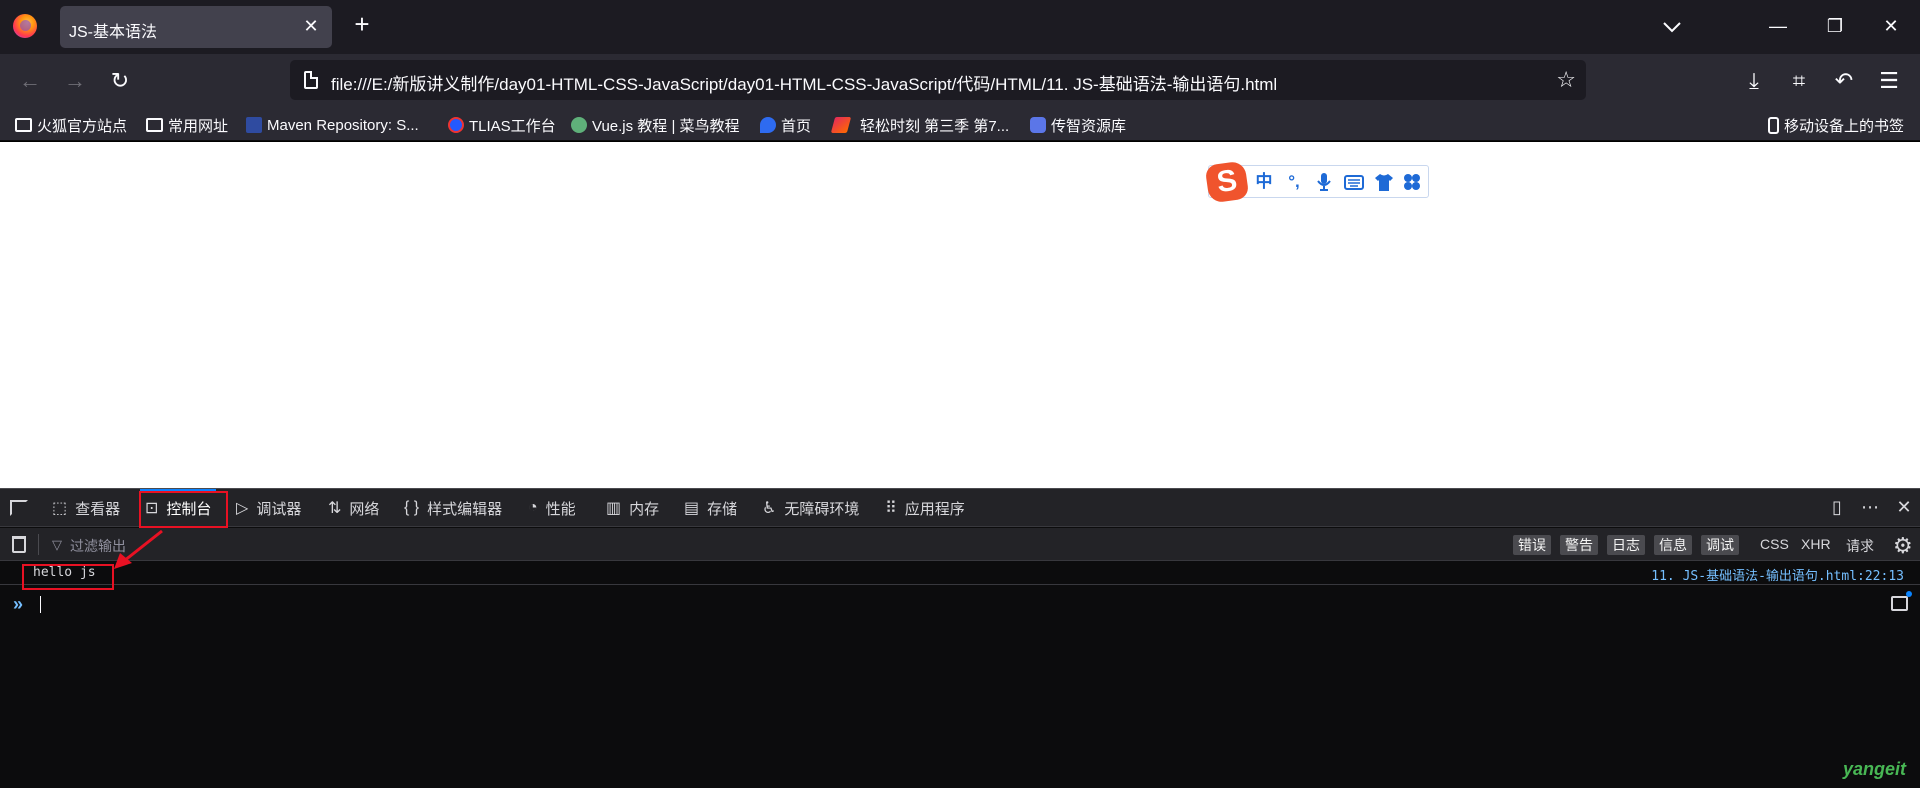 The width and height of the screenshot is (1920, 788). Describe the element at coordinates (1844, 81) in the screenshot. I see `undo-close-tab-button: ↶` at that location.